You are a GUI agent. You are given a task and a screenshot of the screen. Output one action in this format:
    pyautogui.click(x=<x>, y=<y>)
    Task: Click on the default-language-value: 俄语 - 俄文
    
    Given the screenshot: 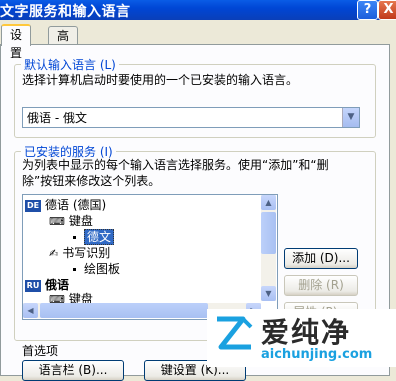 What is the action you would take?
    pyautogui.click(x=57, y=118)
    